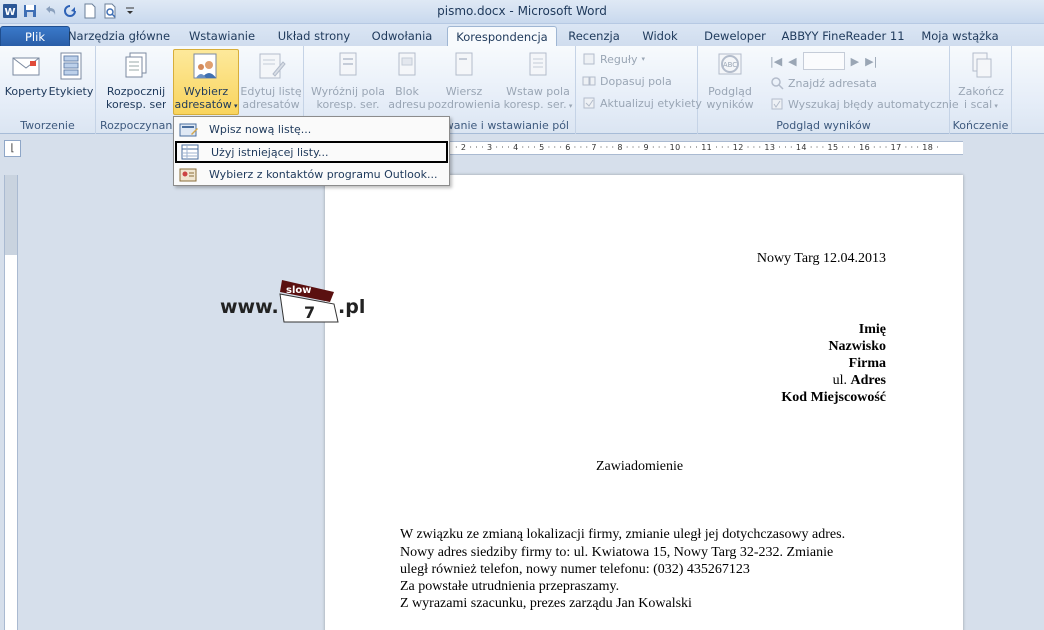 This screenshot has height=630, width=1044. Describe the element at coordinates (823, 83) in the screenshot. I see `find-recipient-button: Znajdź adresata` at that location.